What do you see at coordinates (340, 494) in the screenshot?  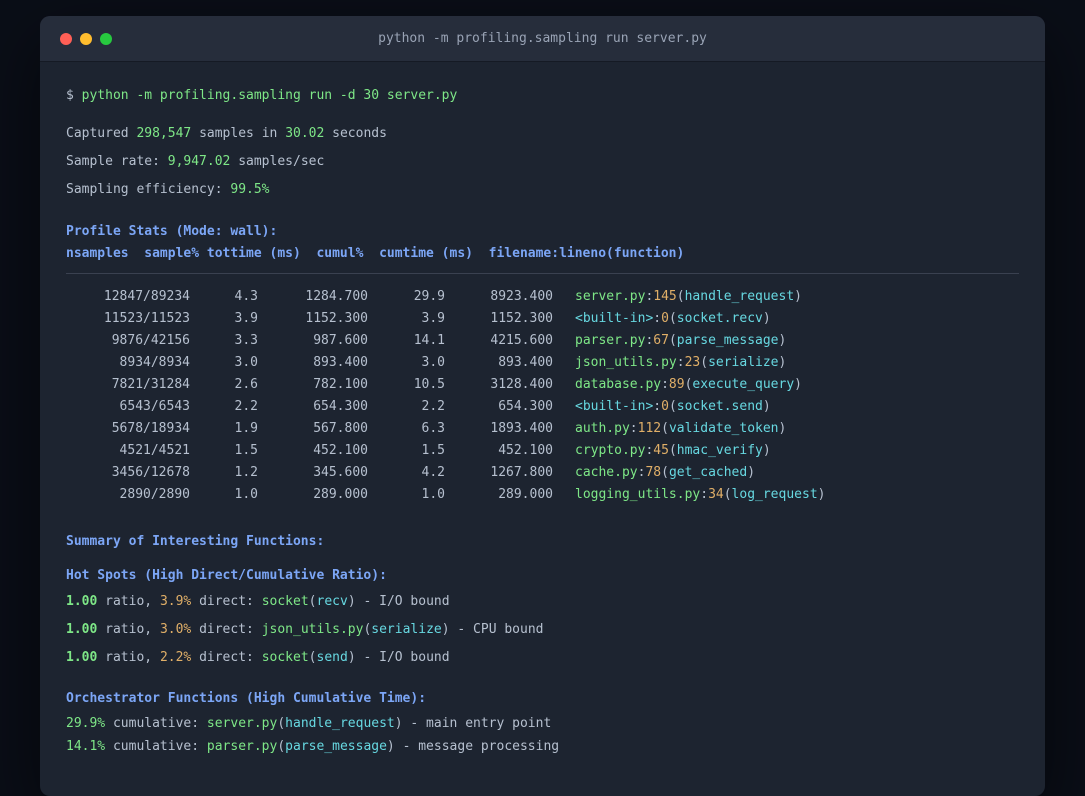 I see `cell-tottime: 289.000` at bounding box center [340, 494].